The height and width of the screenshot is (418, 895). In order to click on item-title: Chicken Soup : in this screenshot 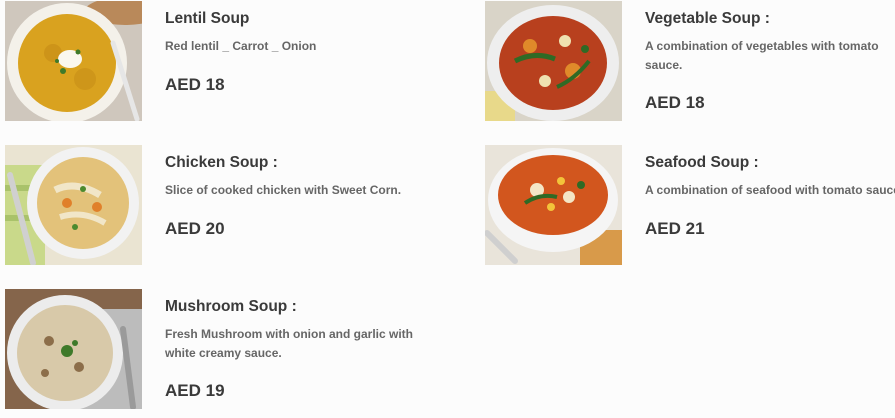, I will do `click(221, 162)`.